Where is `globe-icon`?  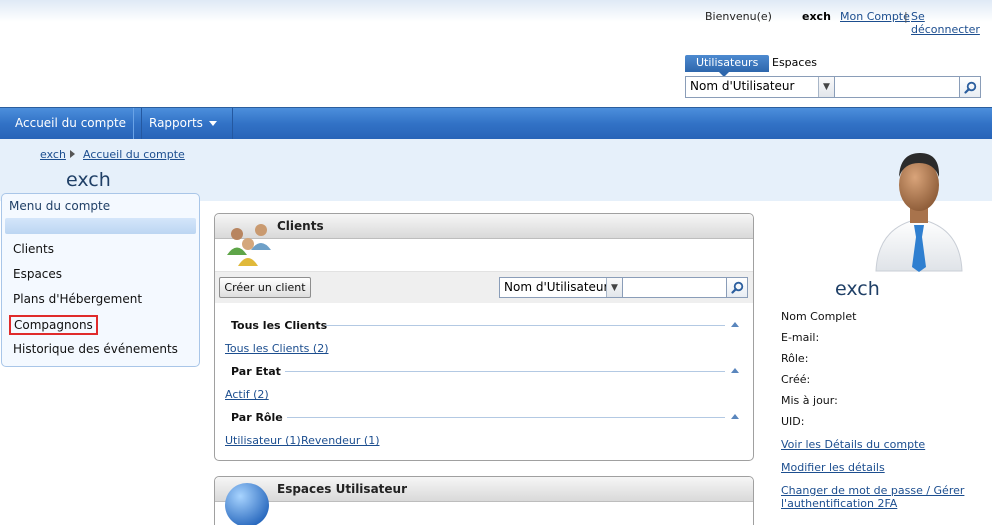 globe-icon is located at coordinates (247, 504).